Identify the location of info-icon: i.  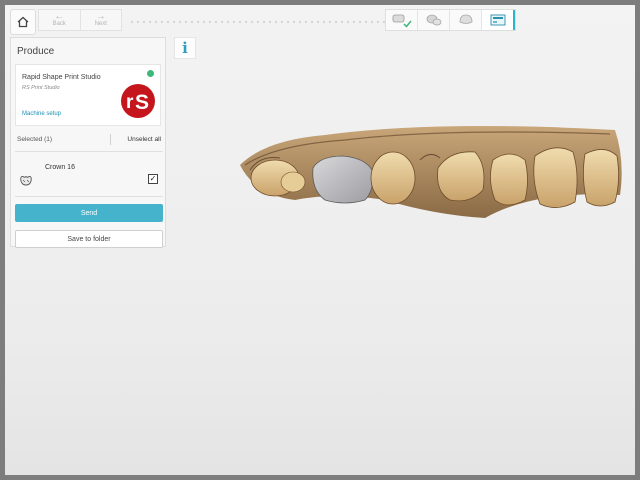
(185, 48).